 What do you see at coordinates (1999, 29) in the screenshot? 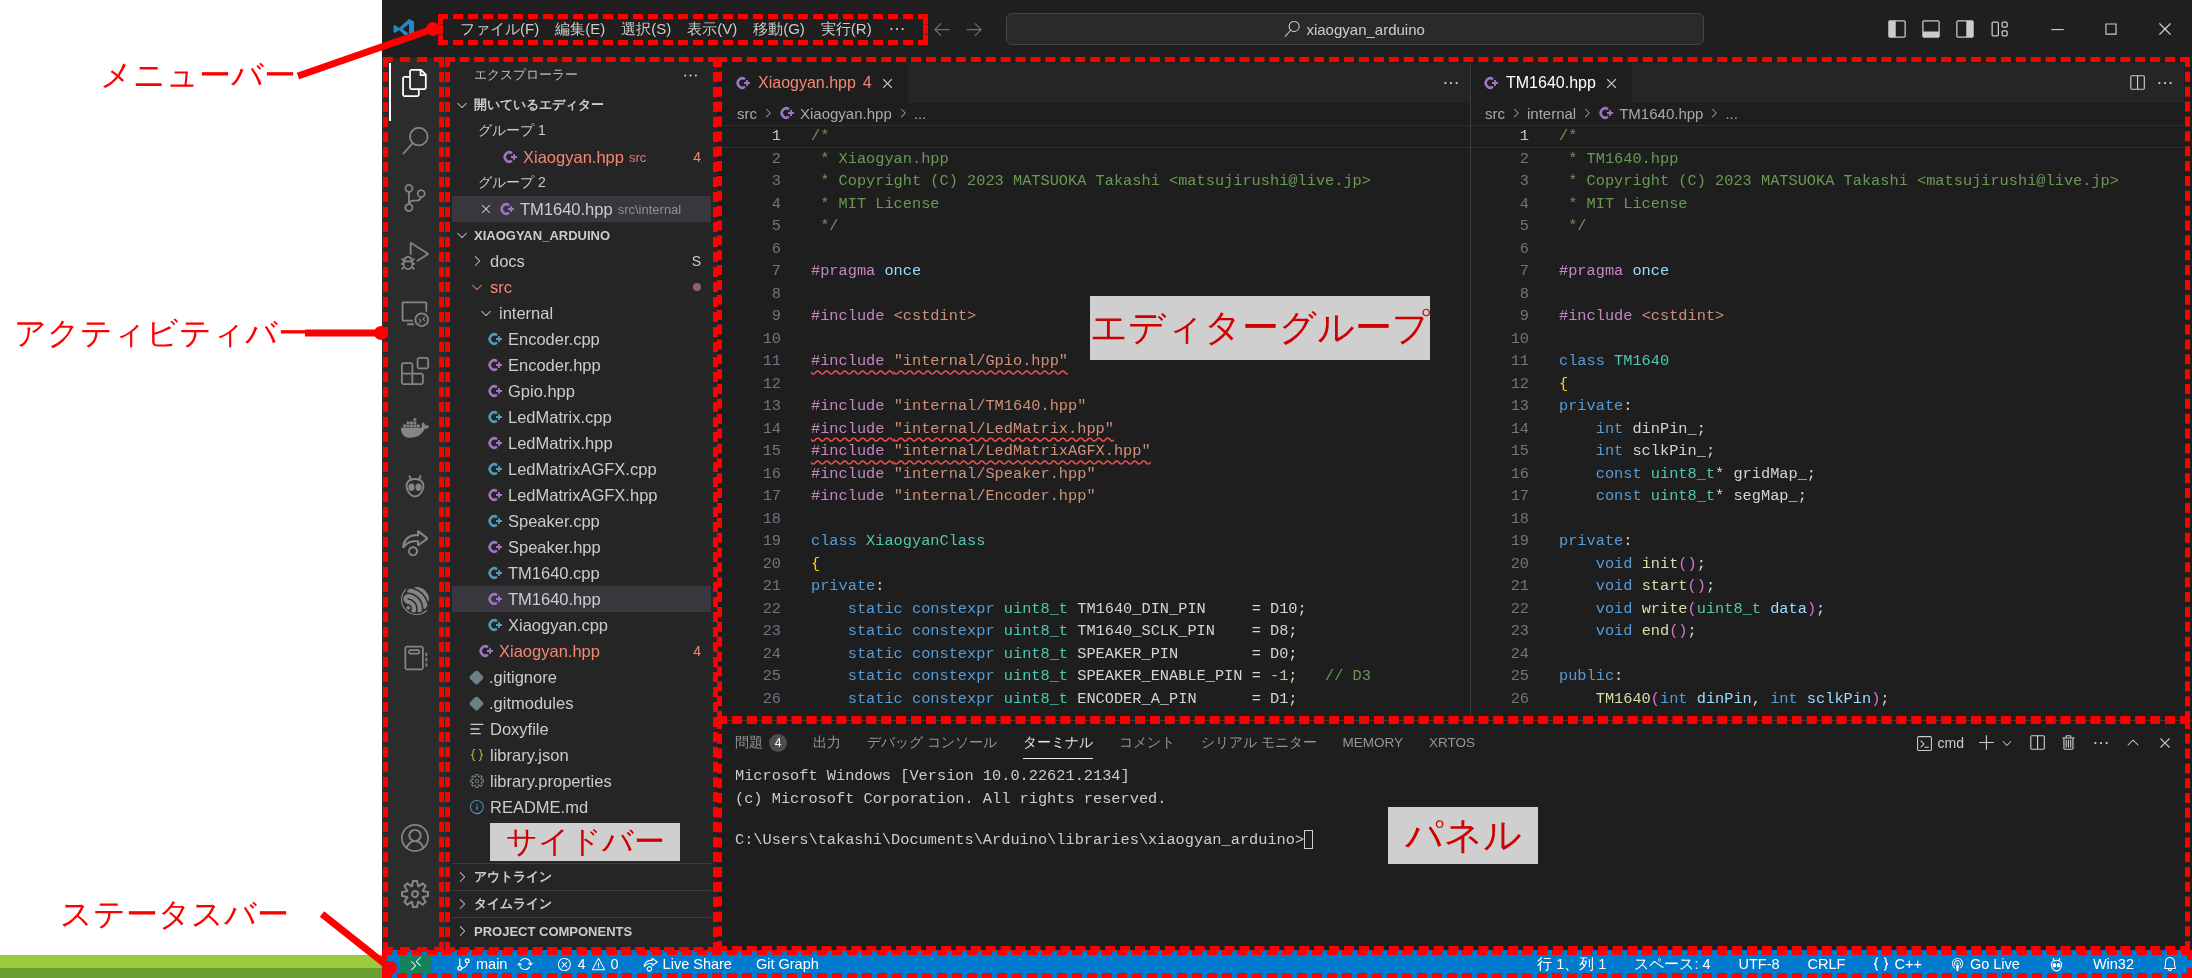
I see `layout-icon` at bounding box center [1999, 29].